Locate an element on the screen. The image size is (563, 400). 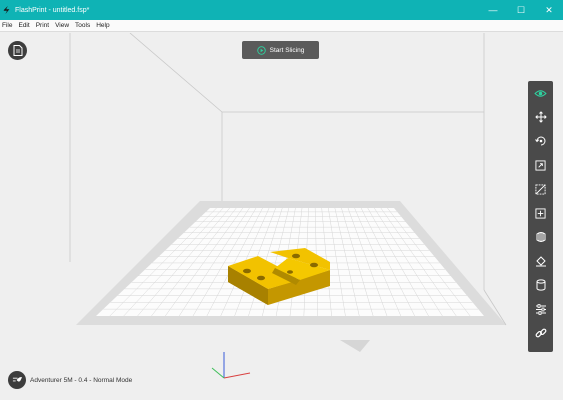
settings-sliders-icon is located at coordinates (540, 309).